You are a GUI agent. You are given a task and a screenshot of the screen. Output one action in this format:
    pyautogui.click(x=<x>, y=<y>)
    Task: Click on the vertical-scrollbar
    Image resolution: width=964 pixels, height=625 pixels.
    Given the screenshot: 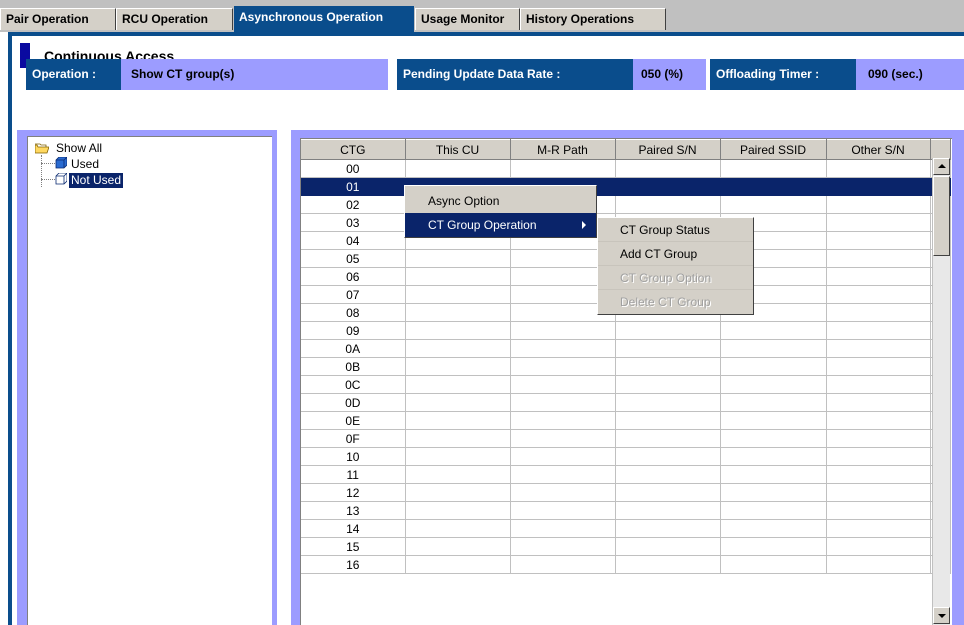 What is the action you would take?
    pyautogui.click(x=941, y=391)
    